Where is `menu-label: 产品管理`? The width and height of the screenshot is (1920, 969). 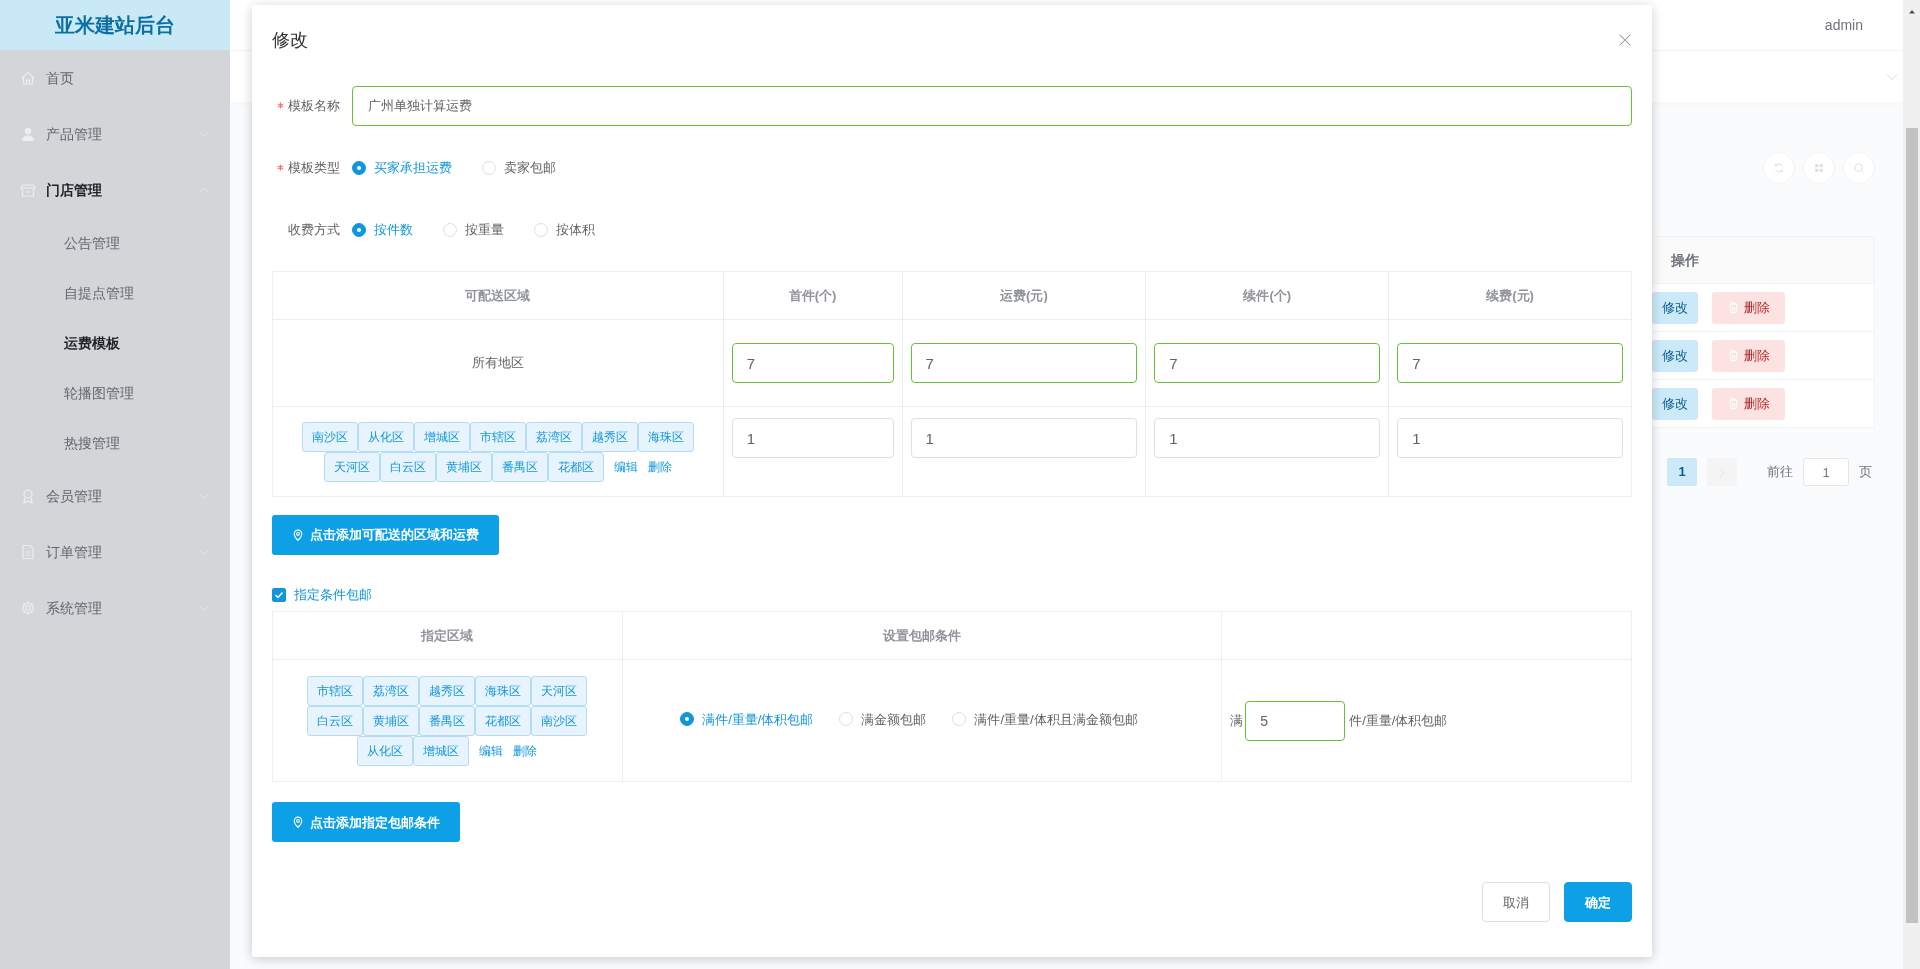
menu-label: 产品管理 is located at coordinates (74, 134).